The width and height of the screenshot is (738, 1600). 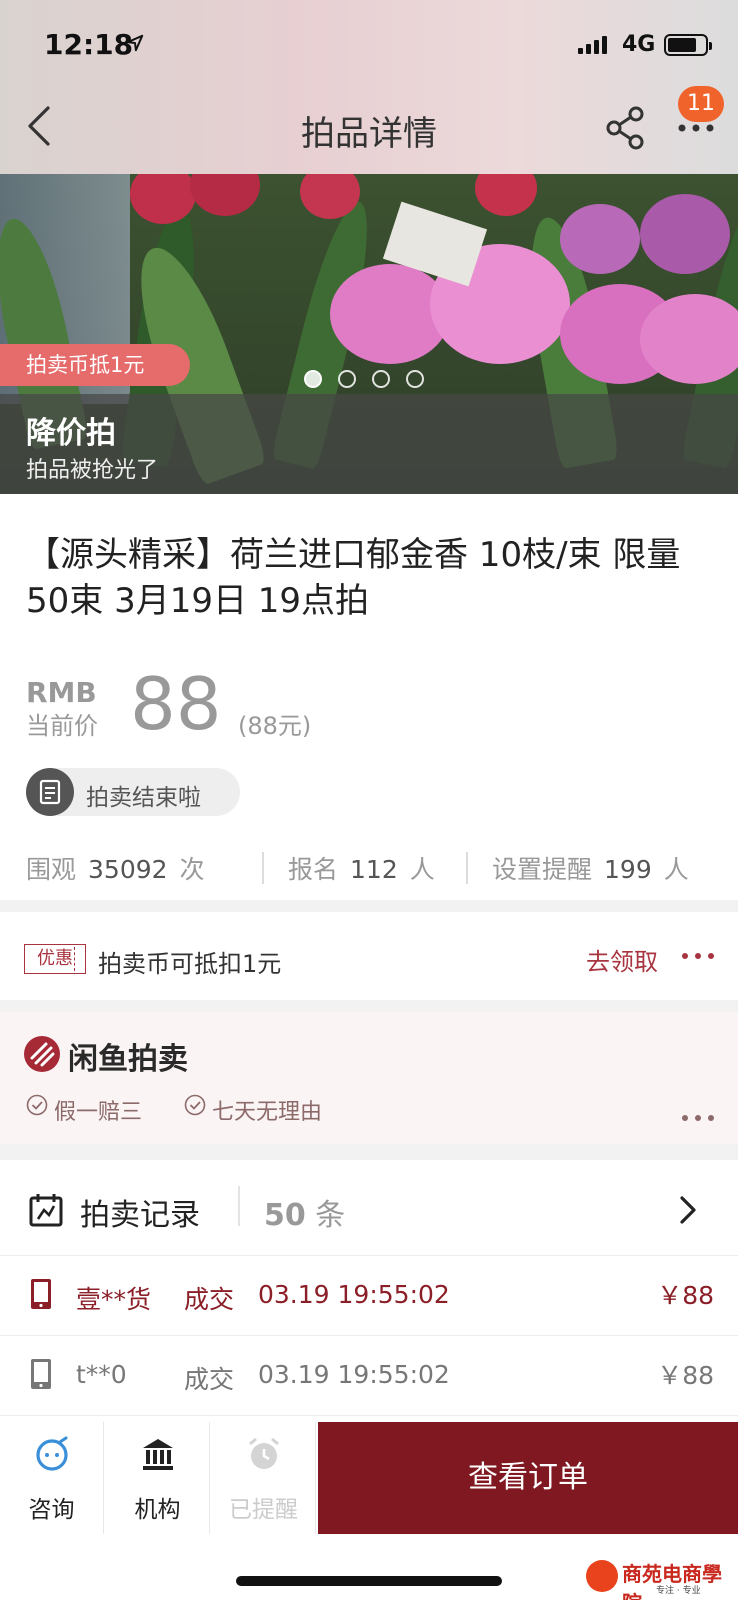 I want to click on claim-link: 去领取, so click(x=622, y=959).